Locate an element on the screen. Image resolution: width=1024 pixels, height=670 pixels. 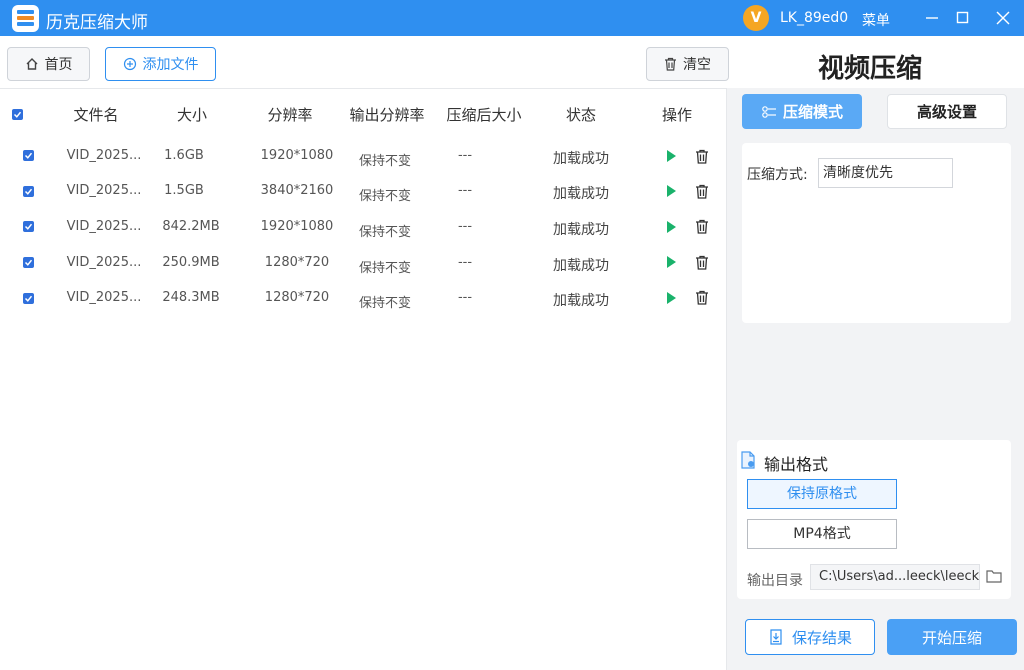
title-bar: 历克压缩大师 V LK_89ed0 菜单 is located at coordinates (512, 18).